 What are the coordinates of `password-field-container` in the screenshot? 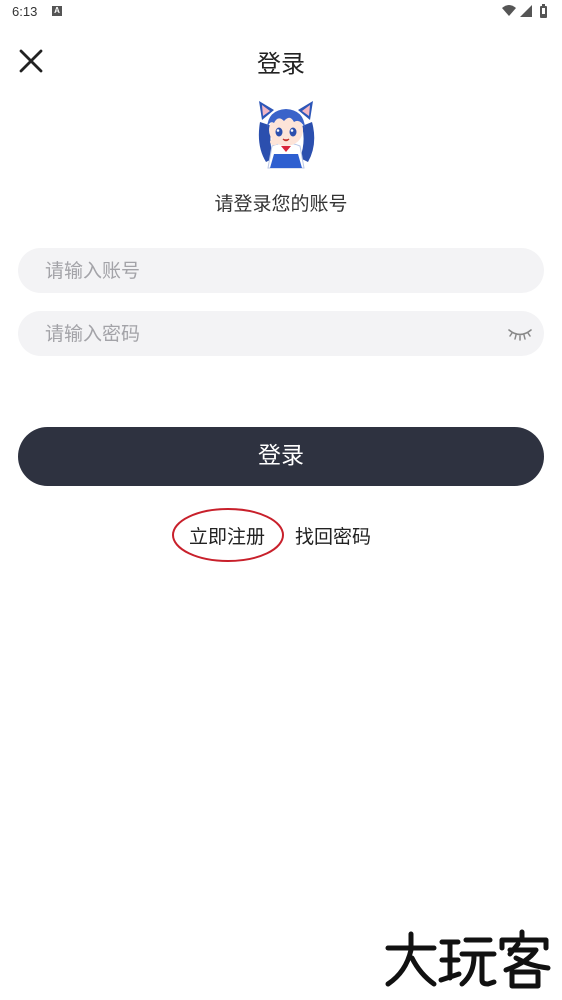 It's located at (281, 333).